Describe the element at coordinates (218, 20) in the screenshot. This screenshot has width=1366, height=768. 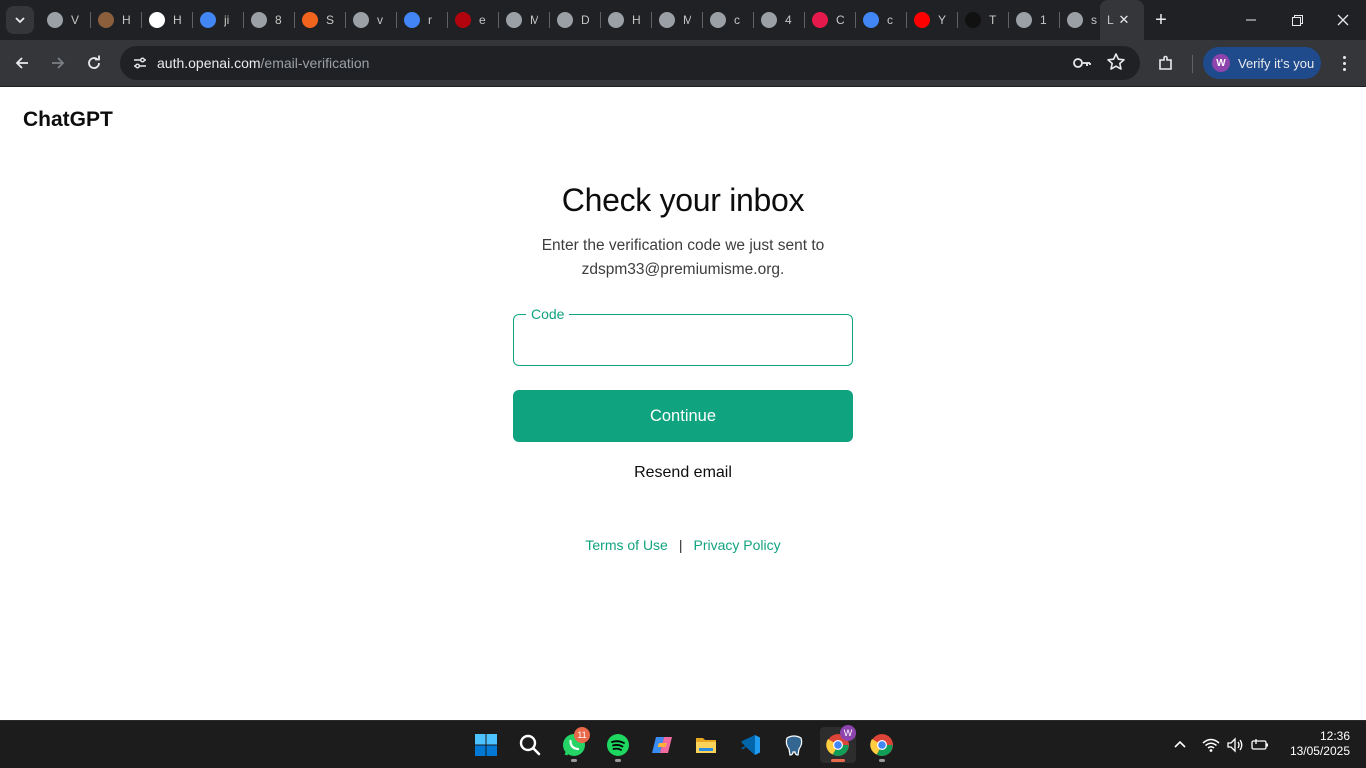
I see `tab: ji` at that location.